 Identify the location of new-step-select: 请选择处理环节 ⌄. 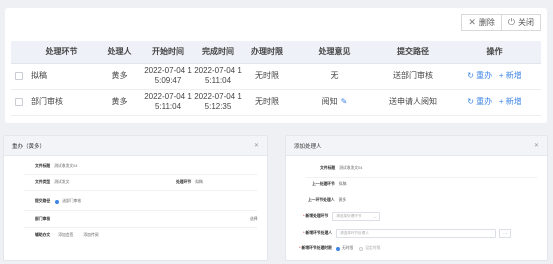
(356, 216).